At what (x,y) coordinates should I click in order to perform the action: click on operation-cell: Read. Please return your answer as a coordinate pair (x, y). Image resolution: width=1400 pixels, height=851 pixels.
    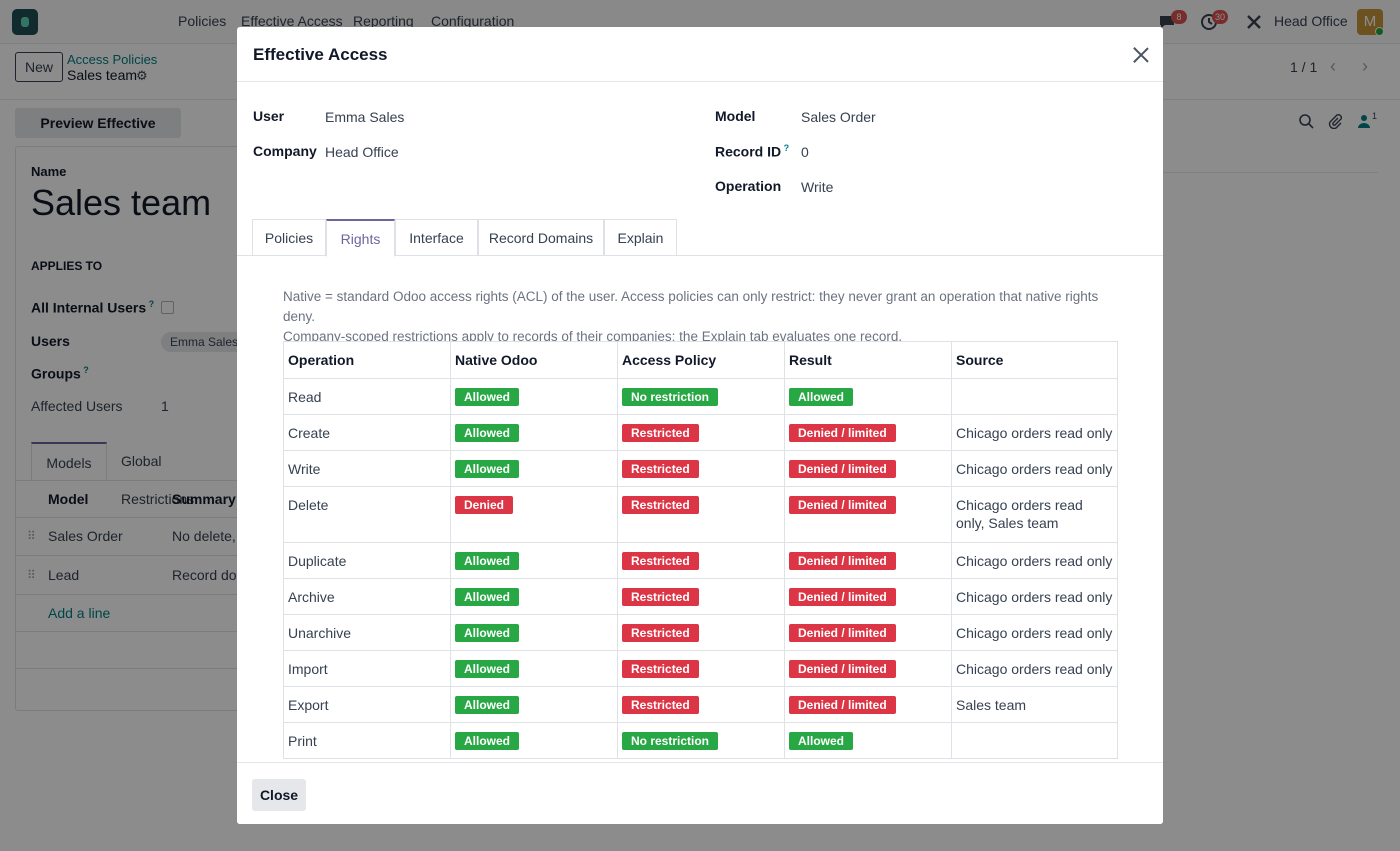
    Looking at the image, I should click on (367, 396).